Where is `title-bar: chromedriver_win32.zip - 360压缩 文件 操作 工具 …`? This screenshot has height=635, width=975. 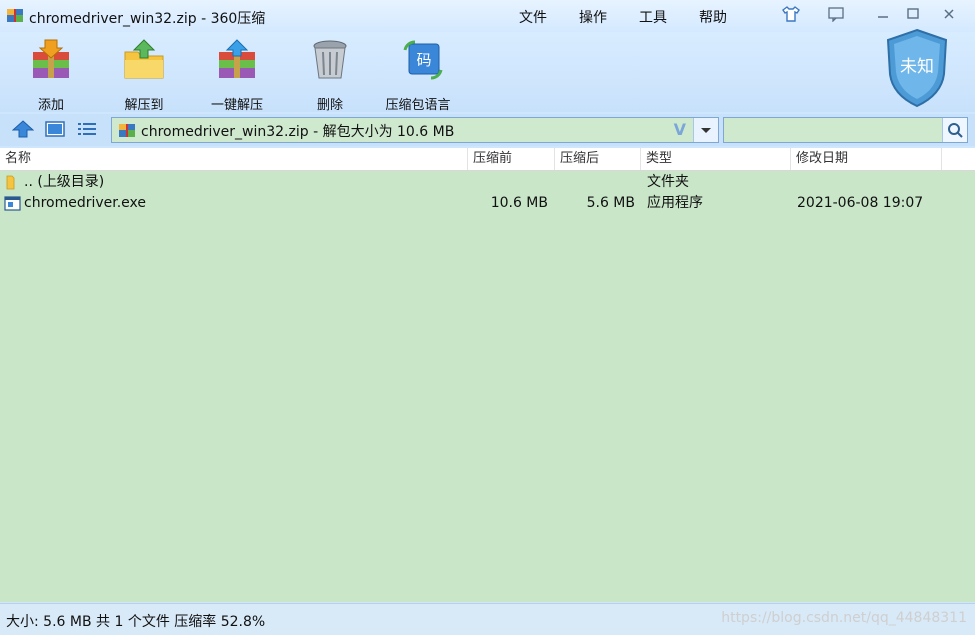
title-bar: chromedriver_win32.zip - 360压缩 文件 操作 工具 … is located at coordinates (487, 16).